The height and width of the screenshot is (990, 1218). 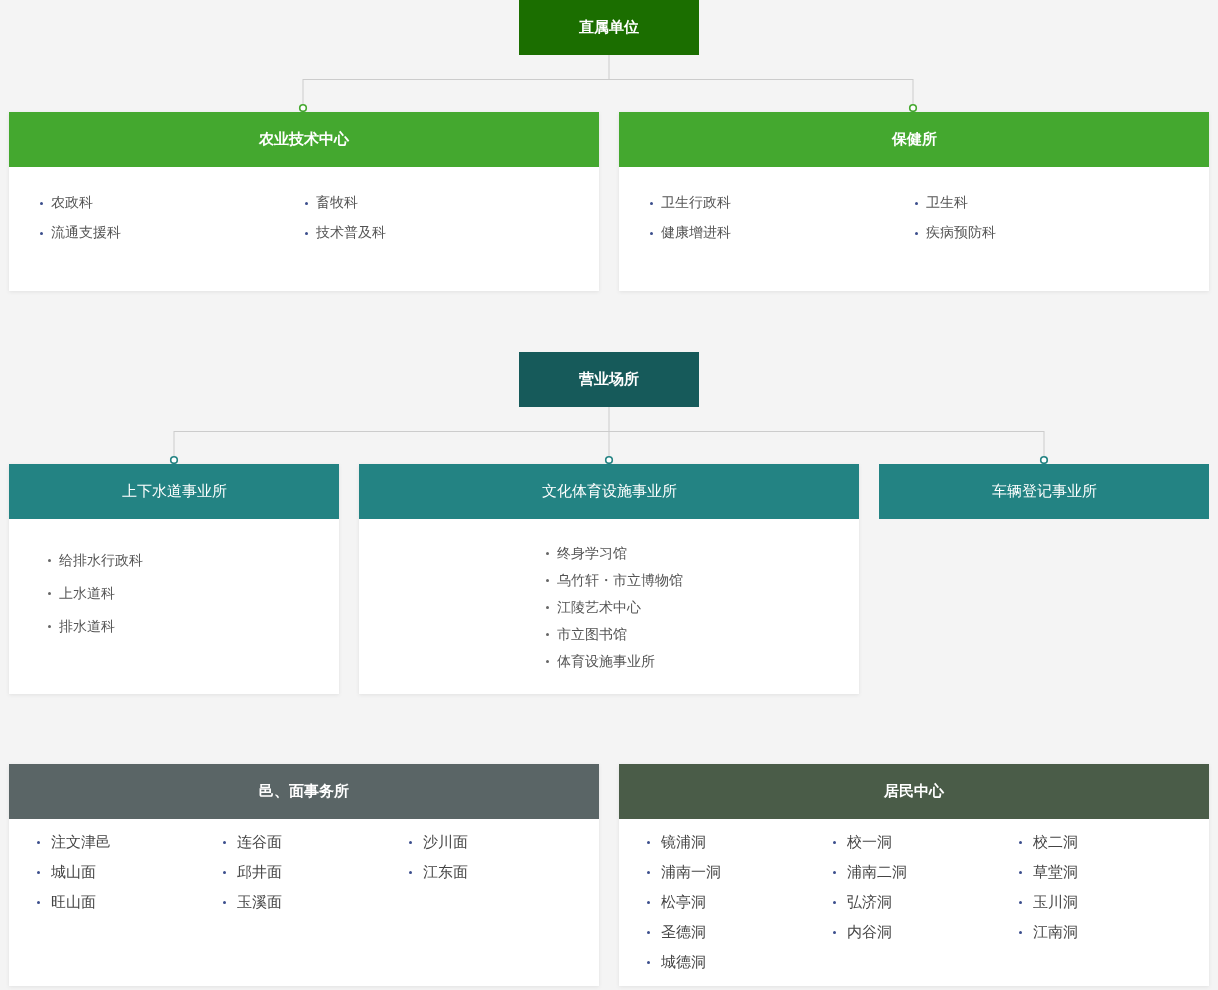 I want to click on list-item: 镜浦洞, so click(x=683, y=842).